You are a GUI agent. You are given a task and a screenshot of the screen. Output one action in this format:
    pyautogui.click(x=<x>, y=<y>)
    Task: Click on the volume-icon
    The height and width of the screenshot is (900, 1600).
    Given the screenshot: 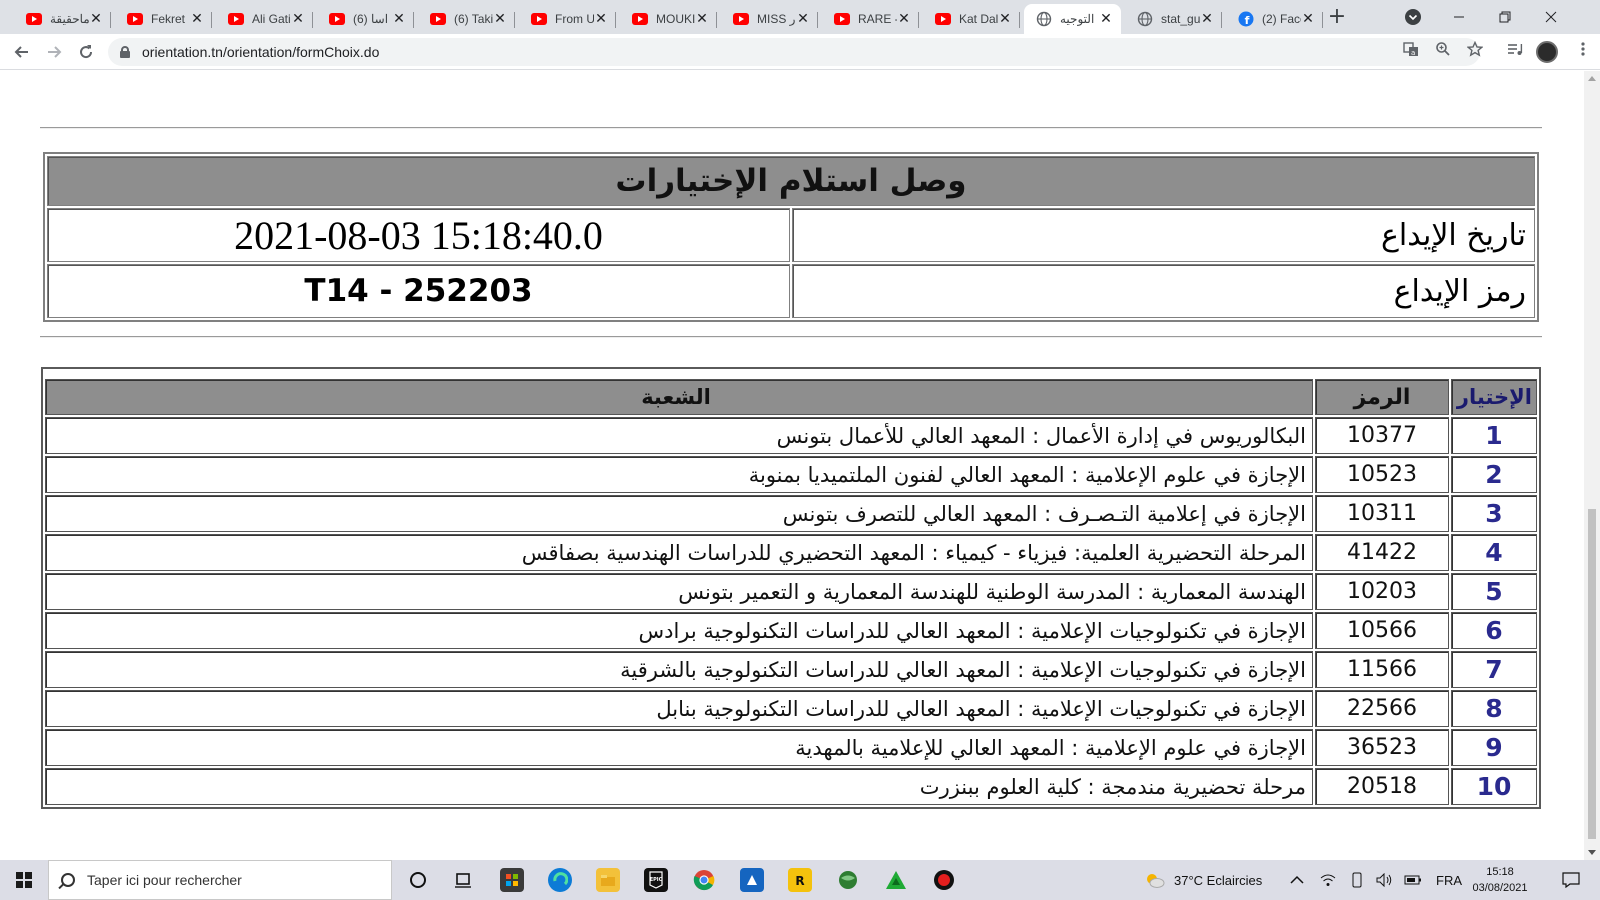 What is the action you would take?
    pyautogui.click(x=1385, y=880)
    